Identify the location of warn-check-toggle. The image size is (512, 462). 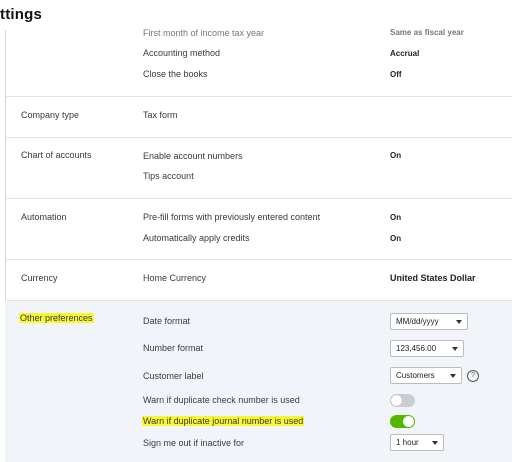
(402, 400).